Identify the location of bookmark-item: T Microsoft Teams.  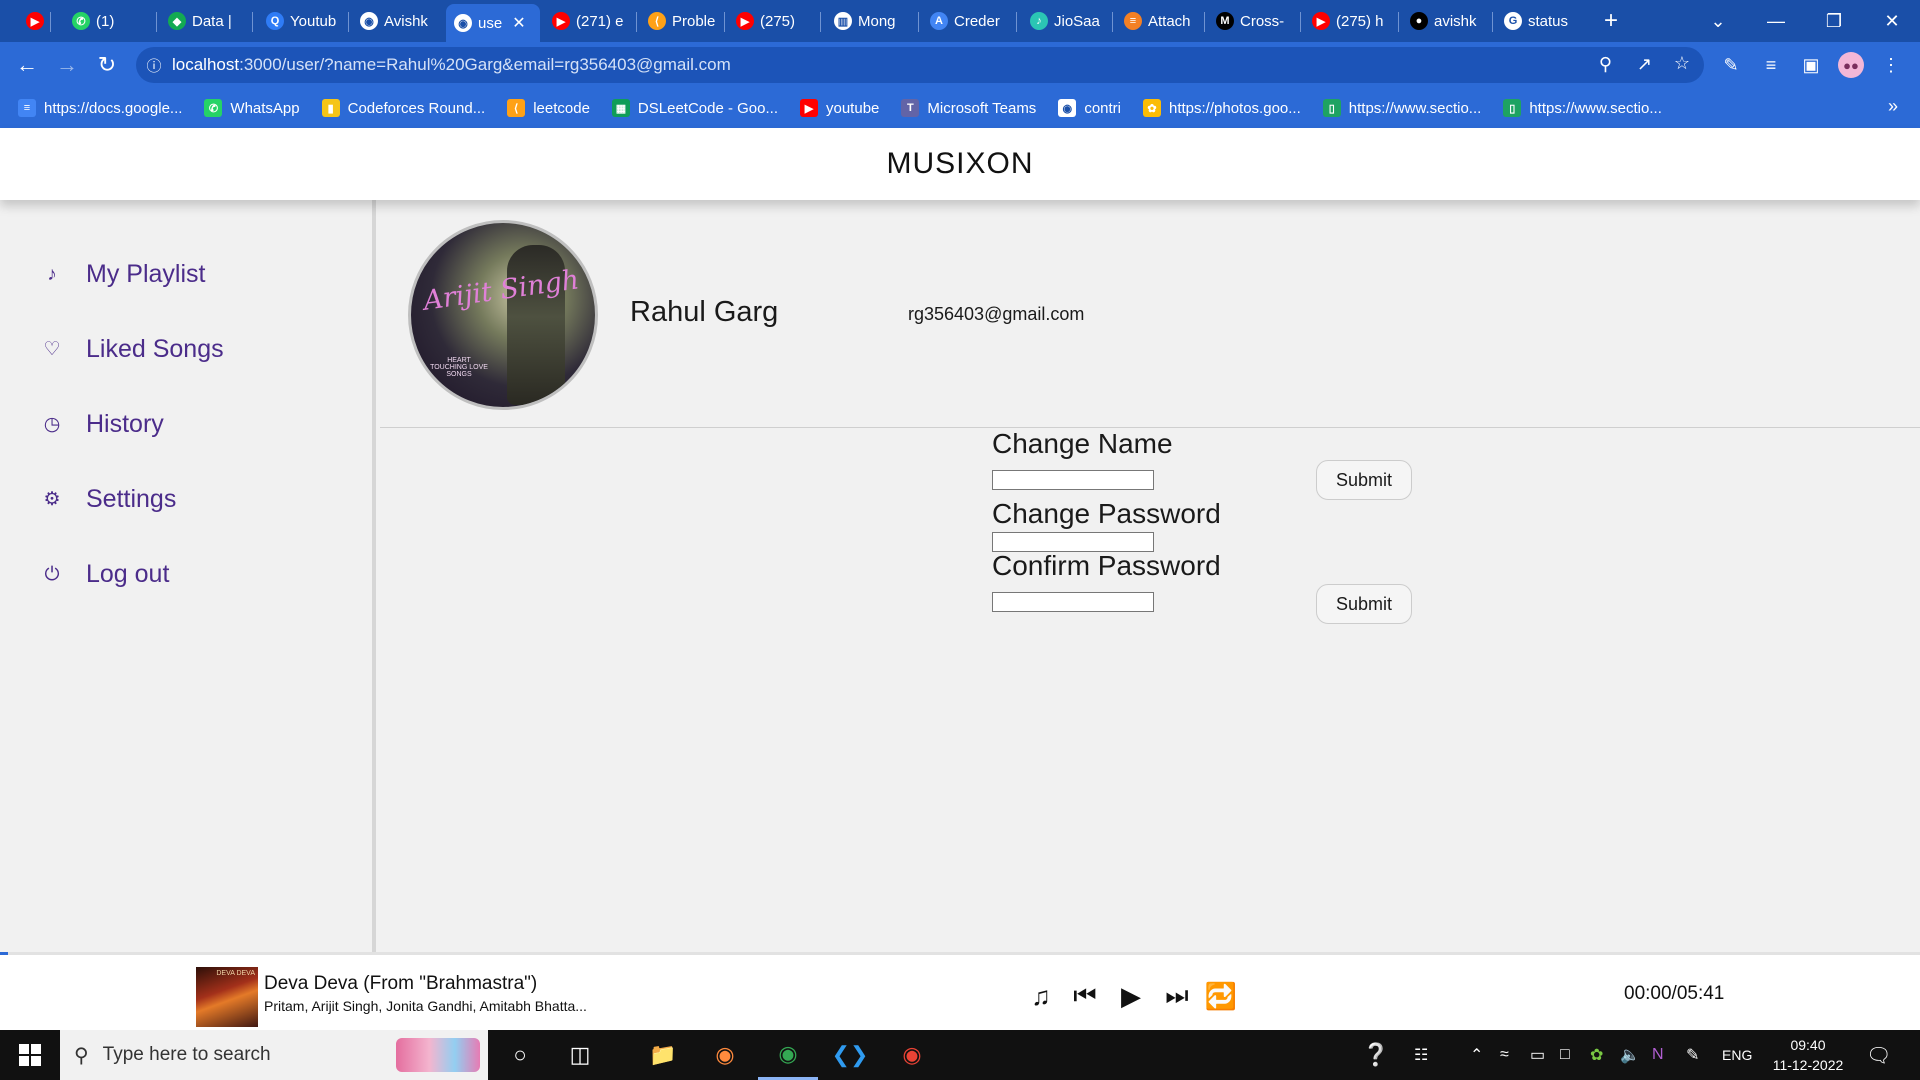
(968, 108).